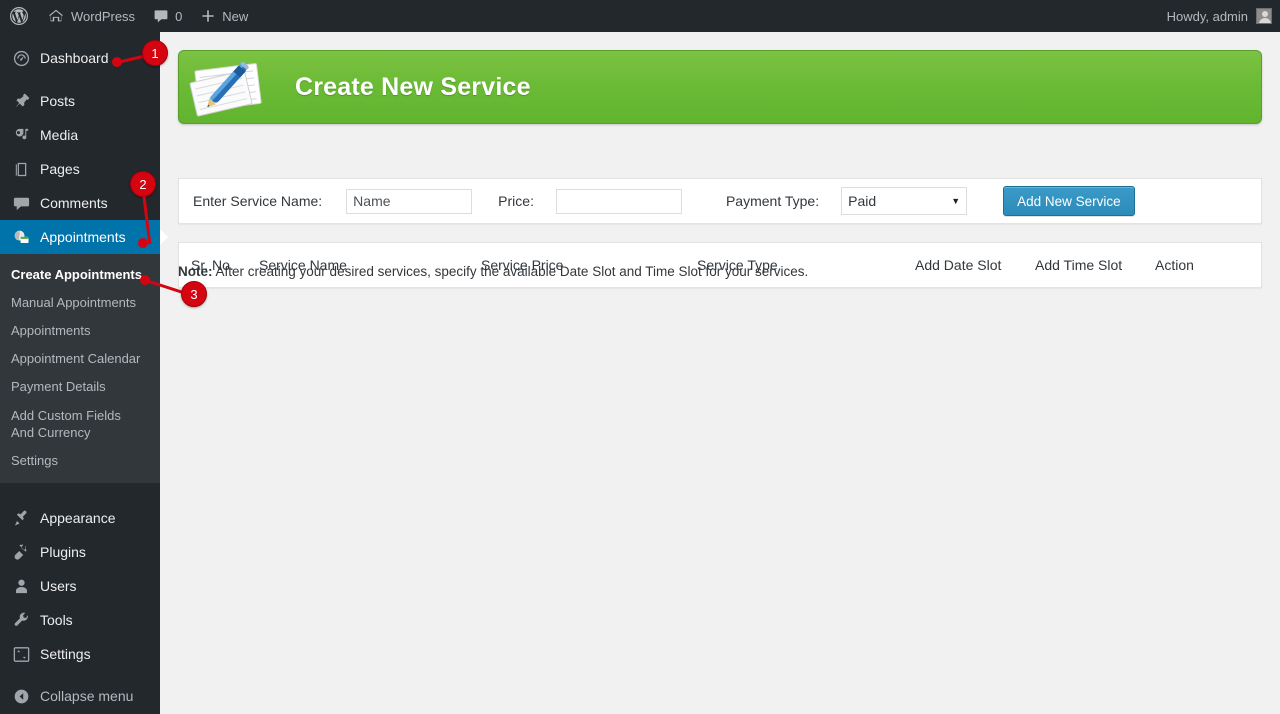 The width and height of the screenshot is (1280, 714). What do you see at coordinates (21, 696) in the screenshot?
I see `collapse-arrow-icon` at bounding box center [21, 696].